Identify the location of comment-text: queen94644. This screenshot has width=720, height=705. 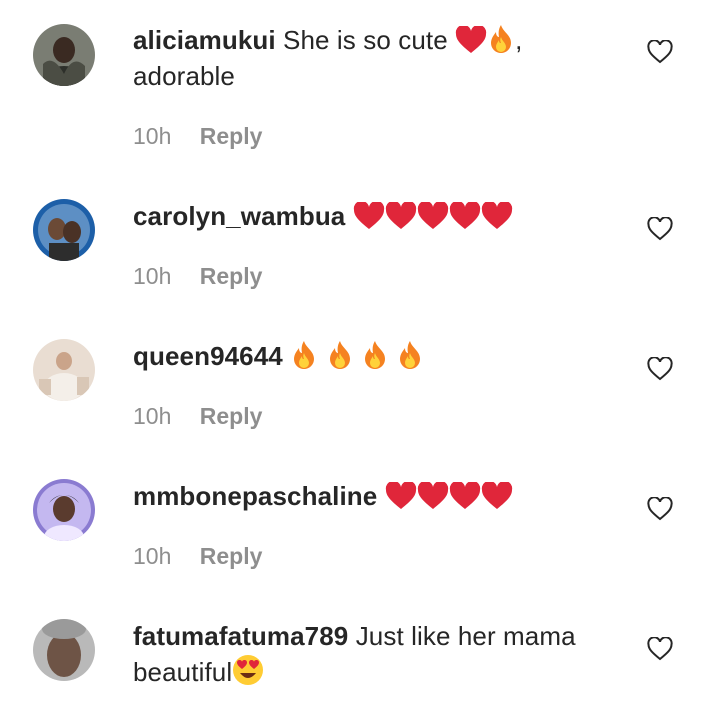
(373, 356).